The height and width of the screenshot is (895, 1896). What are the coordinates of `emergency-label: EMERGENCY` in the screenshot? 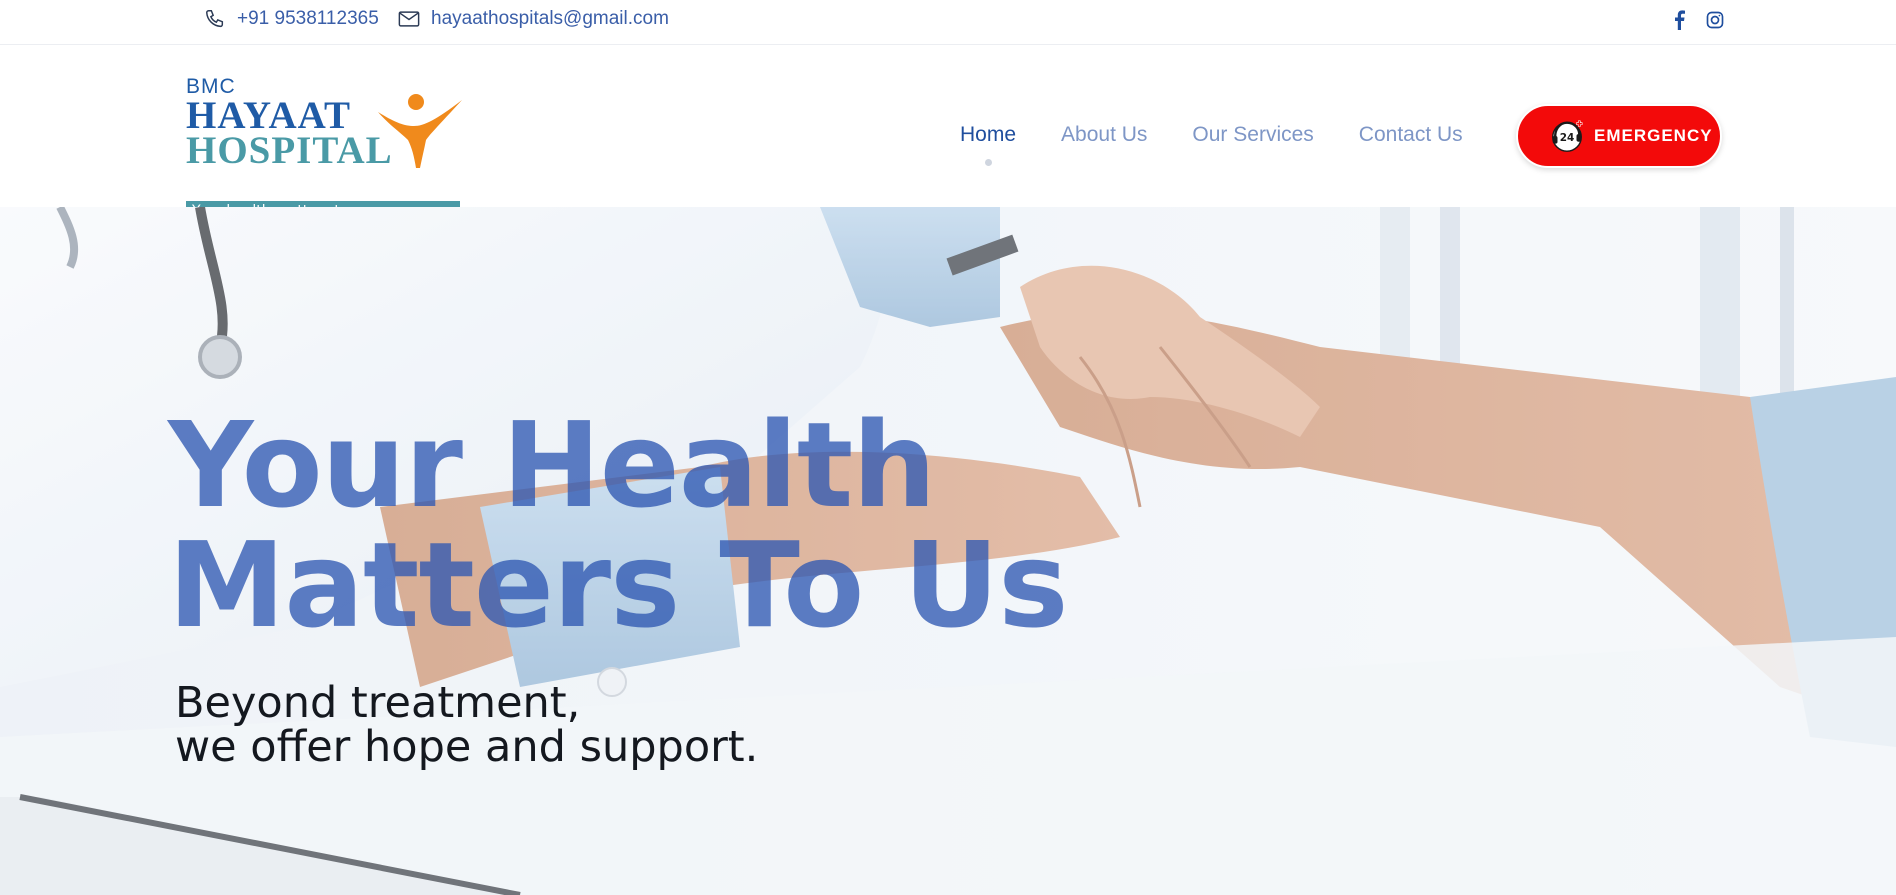 It's located at (1653, 136).